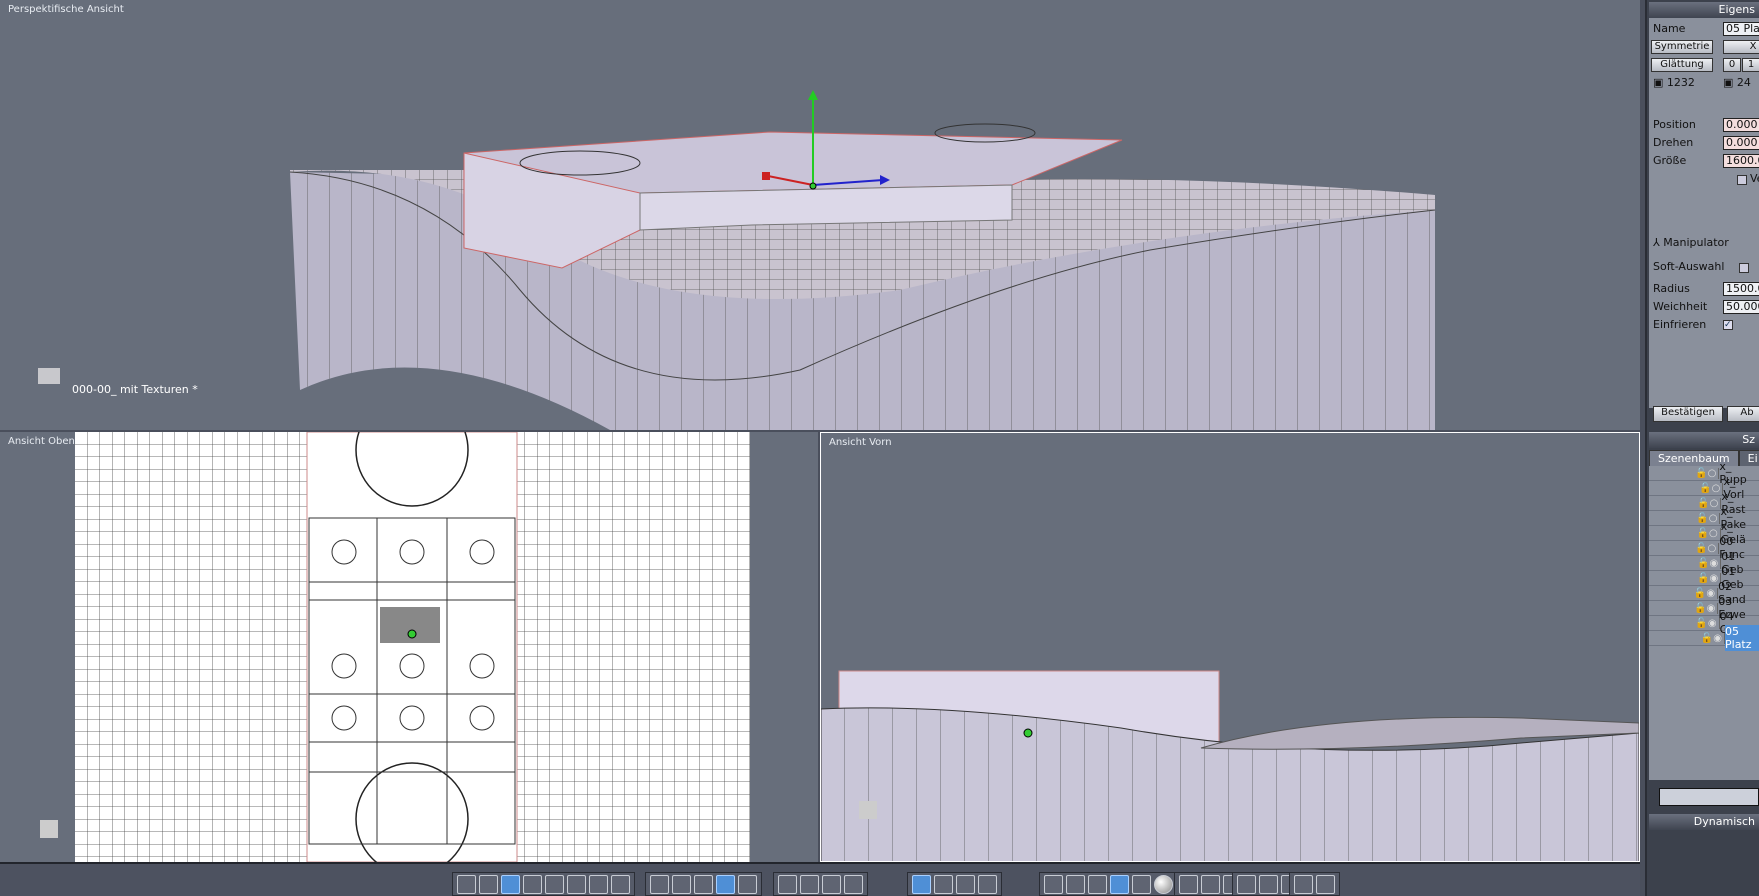  I want to click on drehen-label: Drehen, so click(1673, 142).